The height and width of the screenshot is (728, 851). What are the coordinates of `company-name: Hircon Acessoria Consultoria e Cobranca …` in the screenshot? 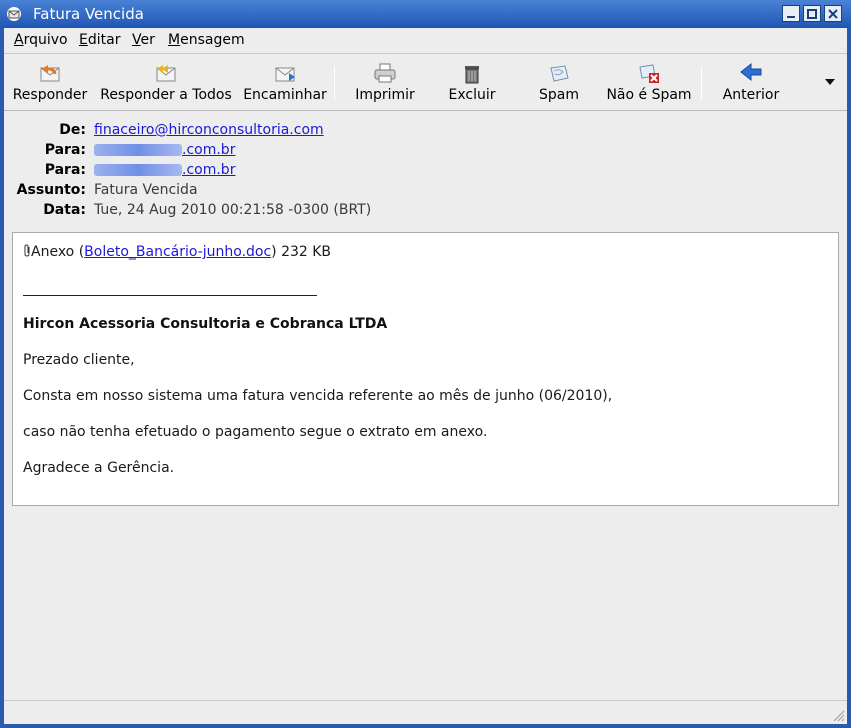 It's located at (205, 324).